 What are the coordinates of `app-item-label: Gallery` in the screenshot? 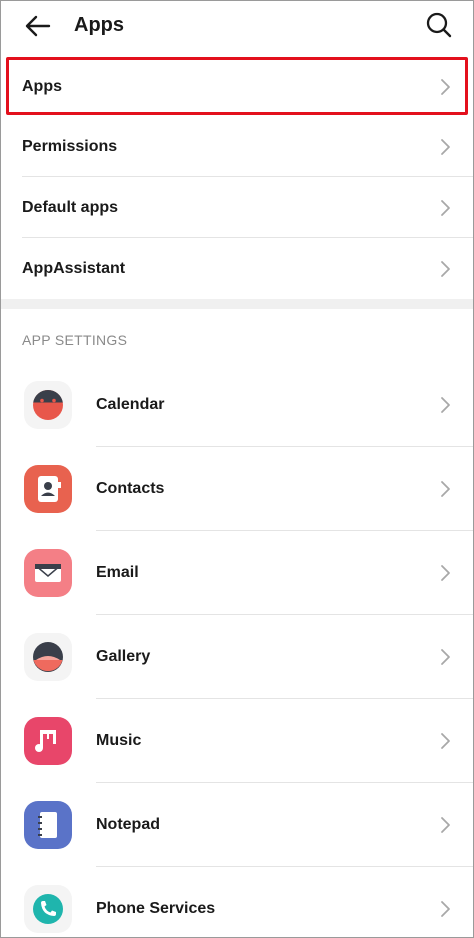 It's located at (123, 656).